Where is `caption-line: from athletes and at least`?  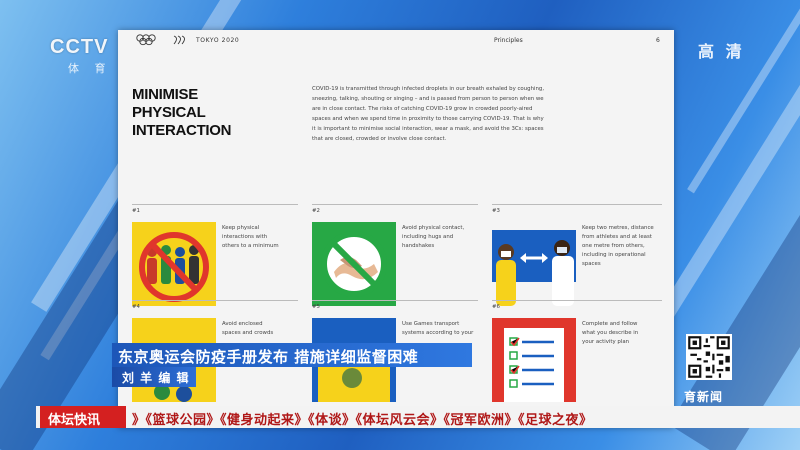
caption-line: from athletes and at least is located at coordinates (617, 237).